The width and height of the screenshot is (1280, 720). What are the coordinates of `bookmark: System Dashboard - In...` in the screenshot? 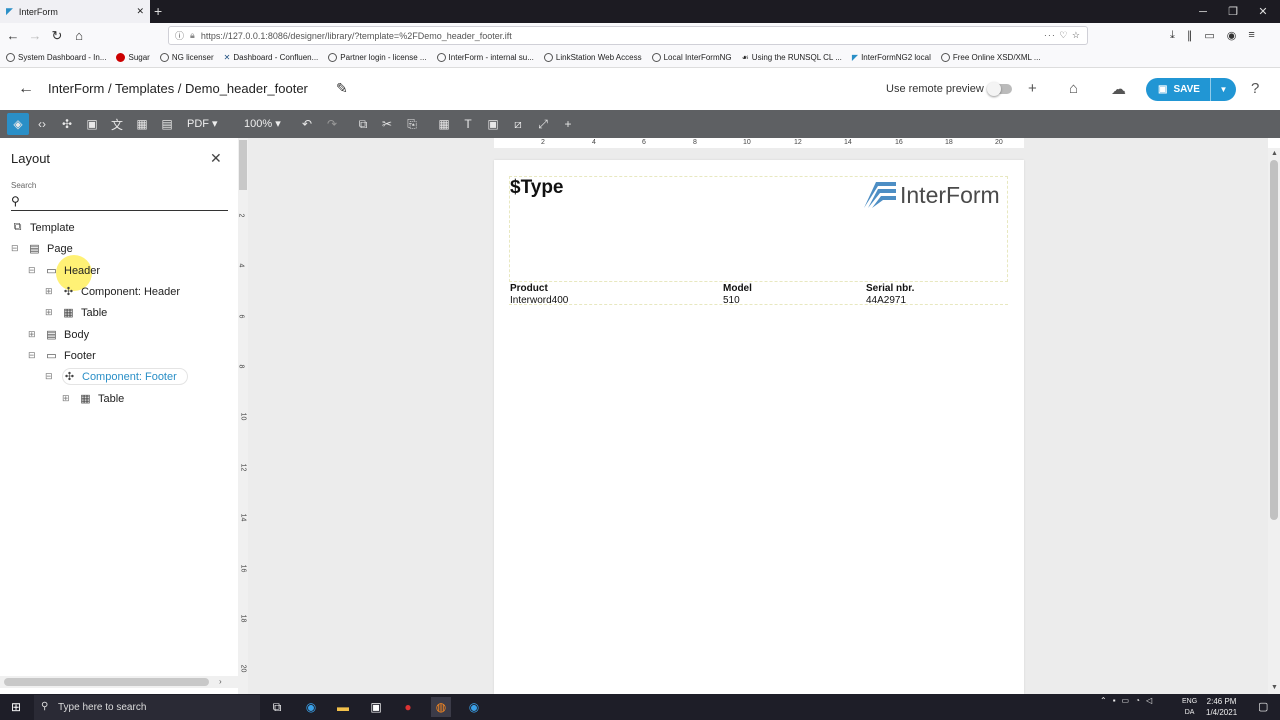 It's located at (56, 57).